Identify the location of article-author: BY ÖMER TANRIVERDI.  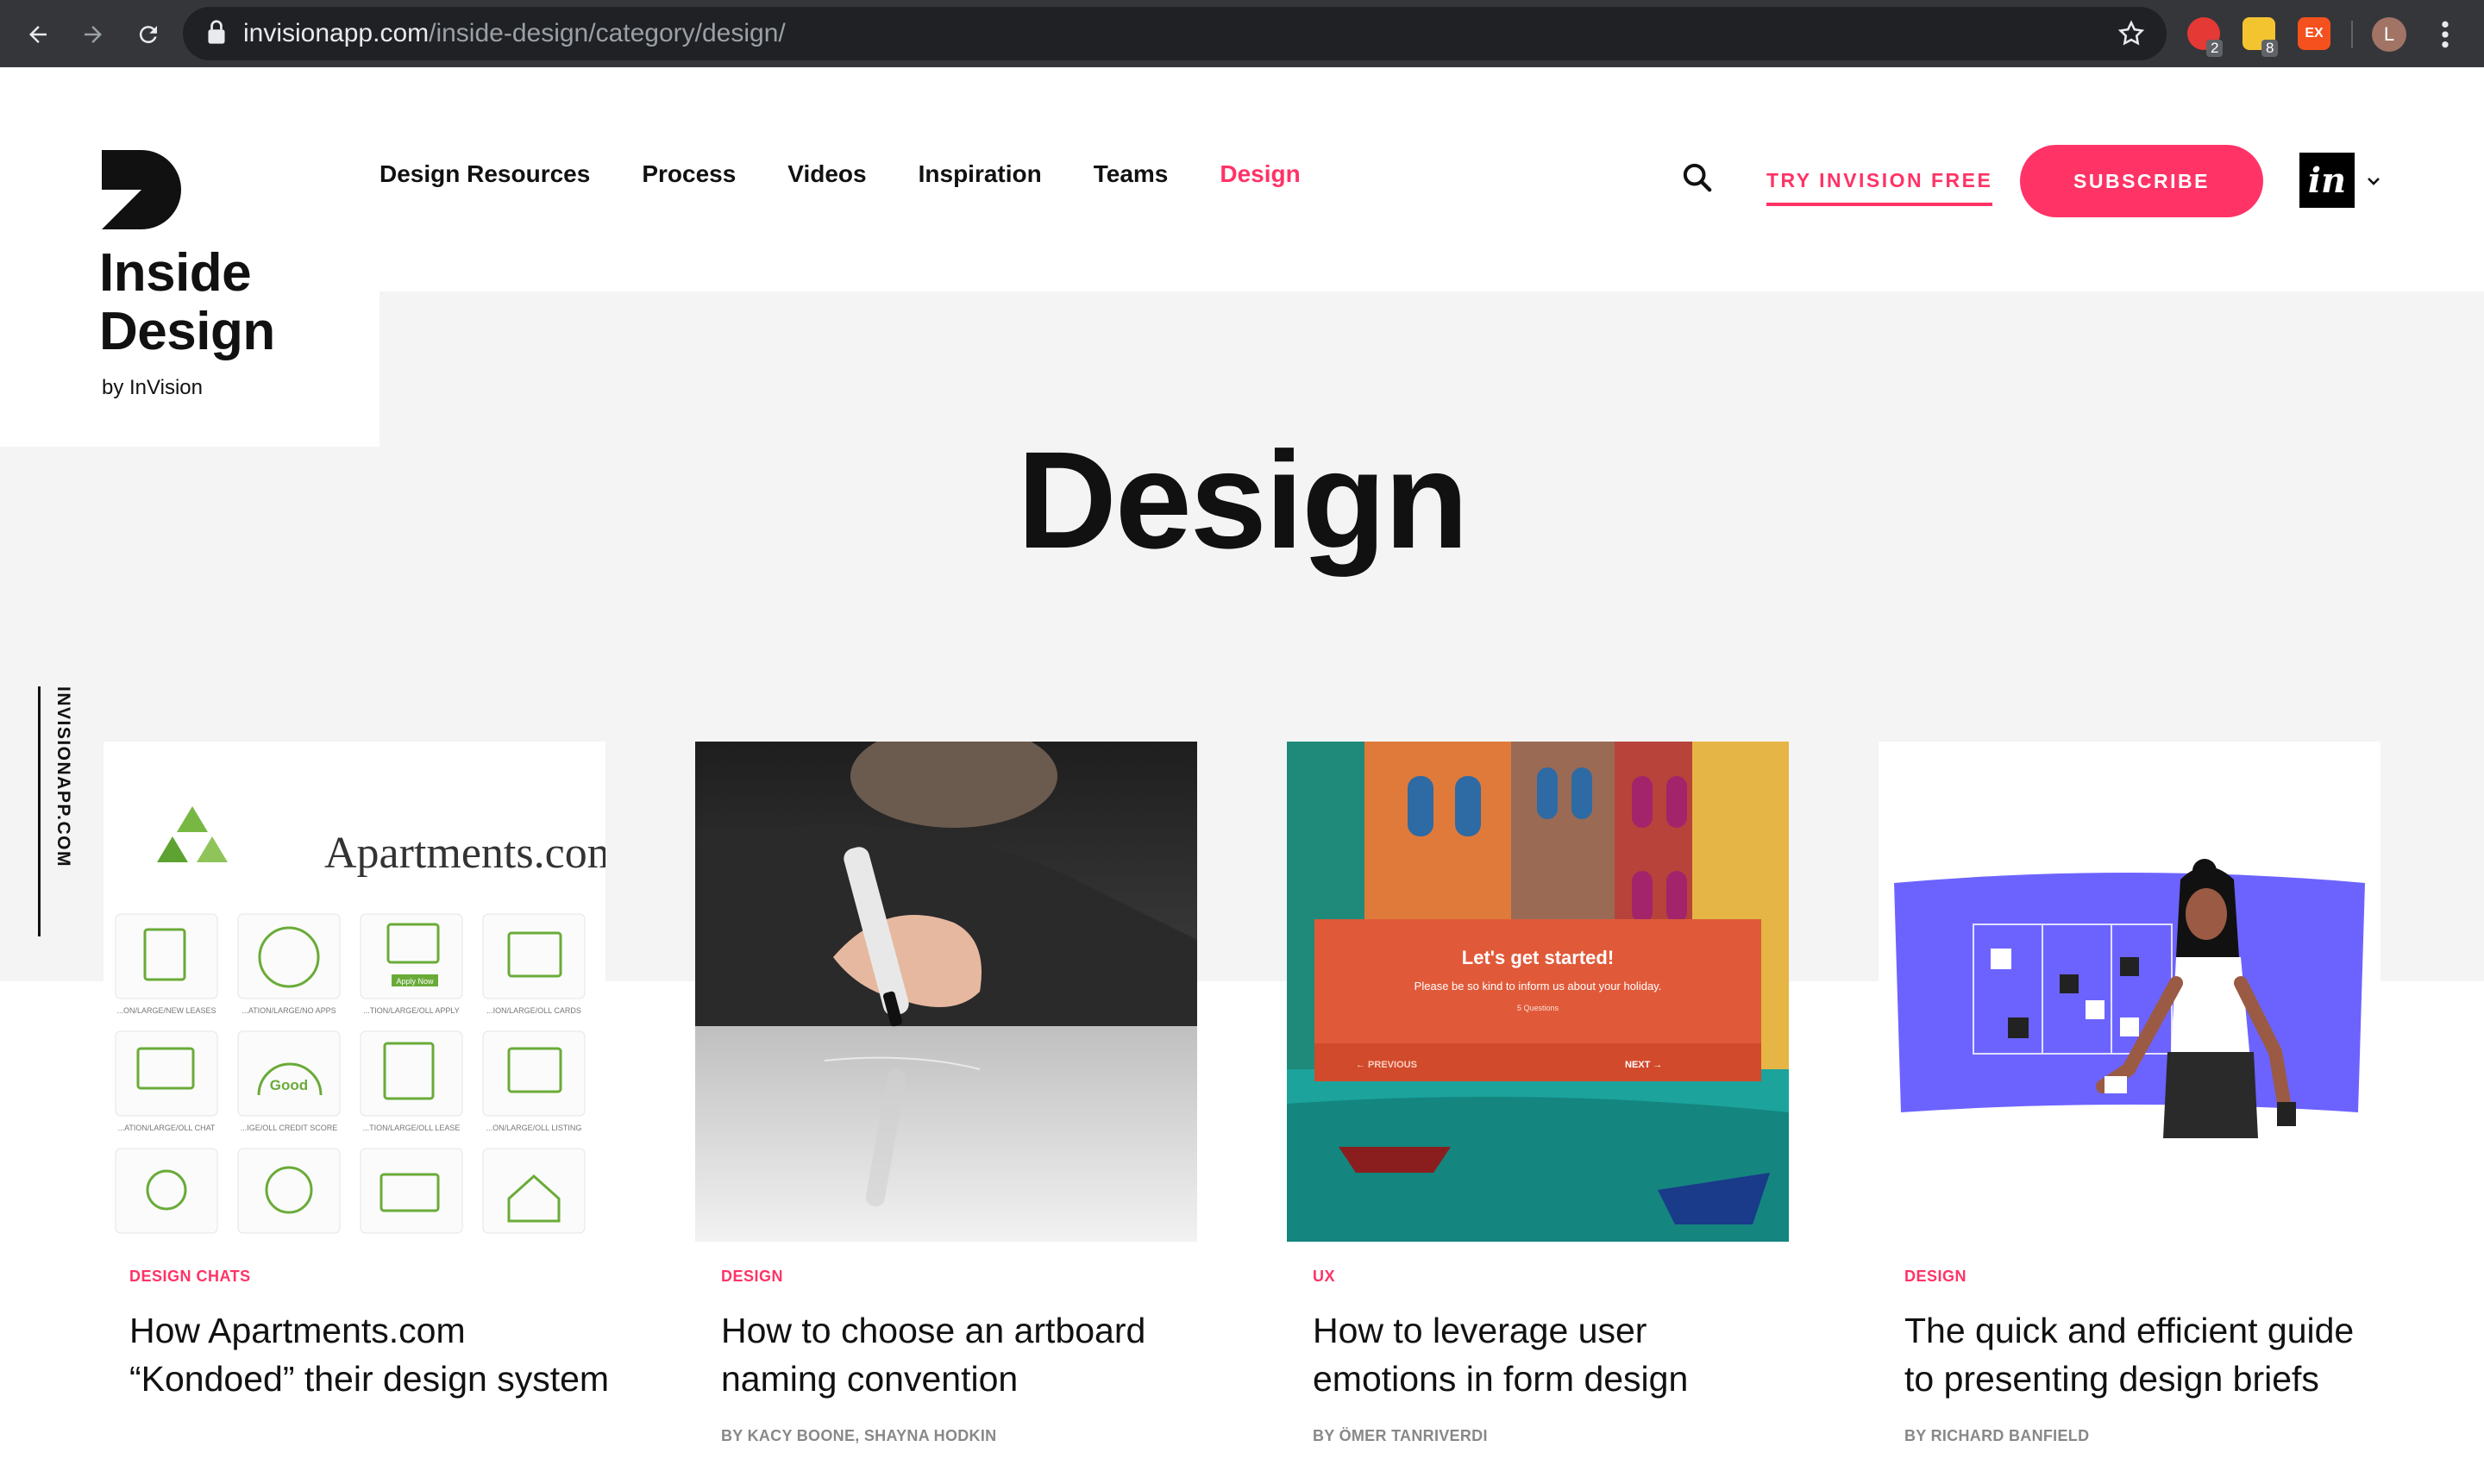
(1551, 1436).